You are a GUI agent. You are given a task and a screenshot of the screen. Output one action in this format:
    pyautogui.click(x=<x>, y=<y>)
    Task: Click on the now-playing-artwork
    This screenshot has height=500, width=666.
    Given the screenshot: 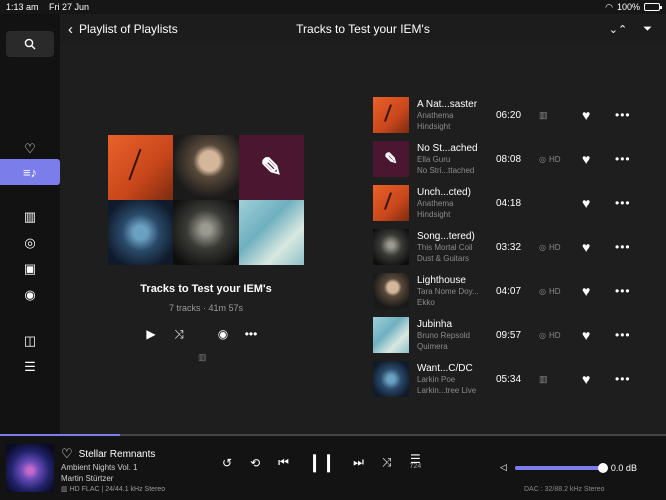 What is the action you would take?
    pyautogui.click(x=30, y=468)
    